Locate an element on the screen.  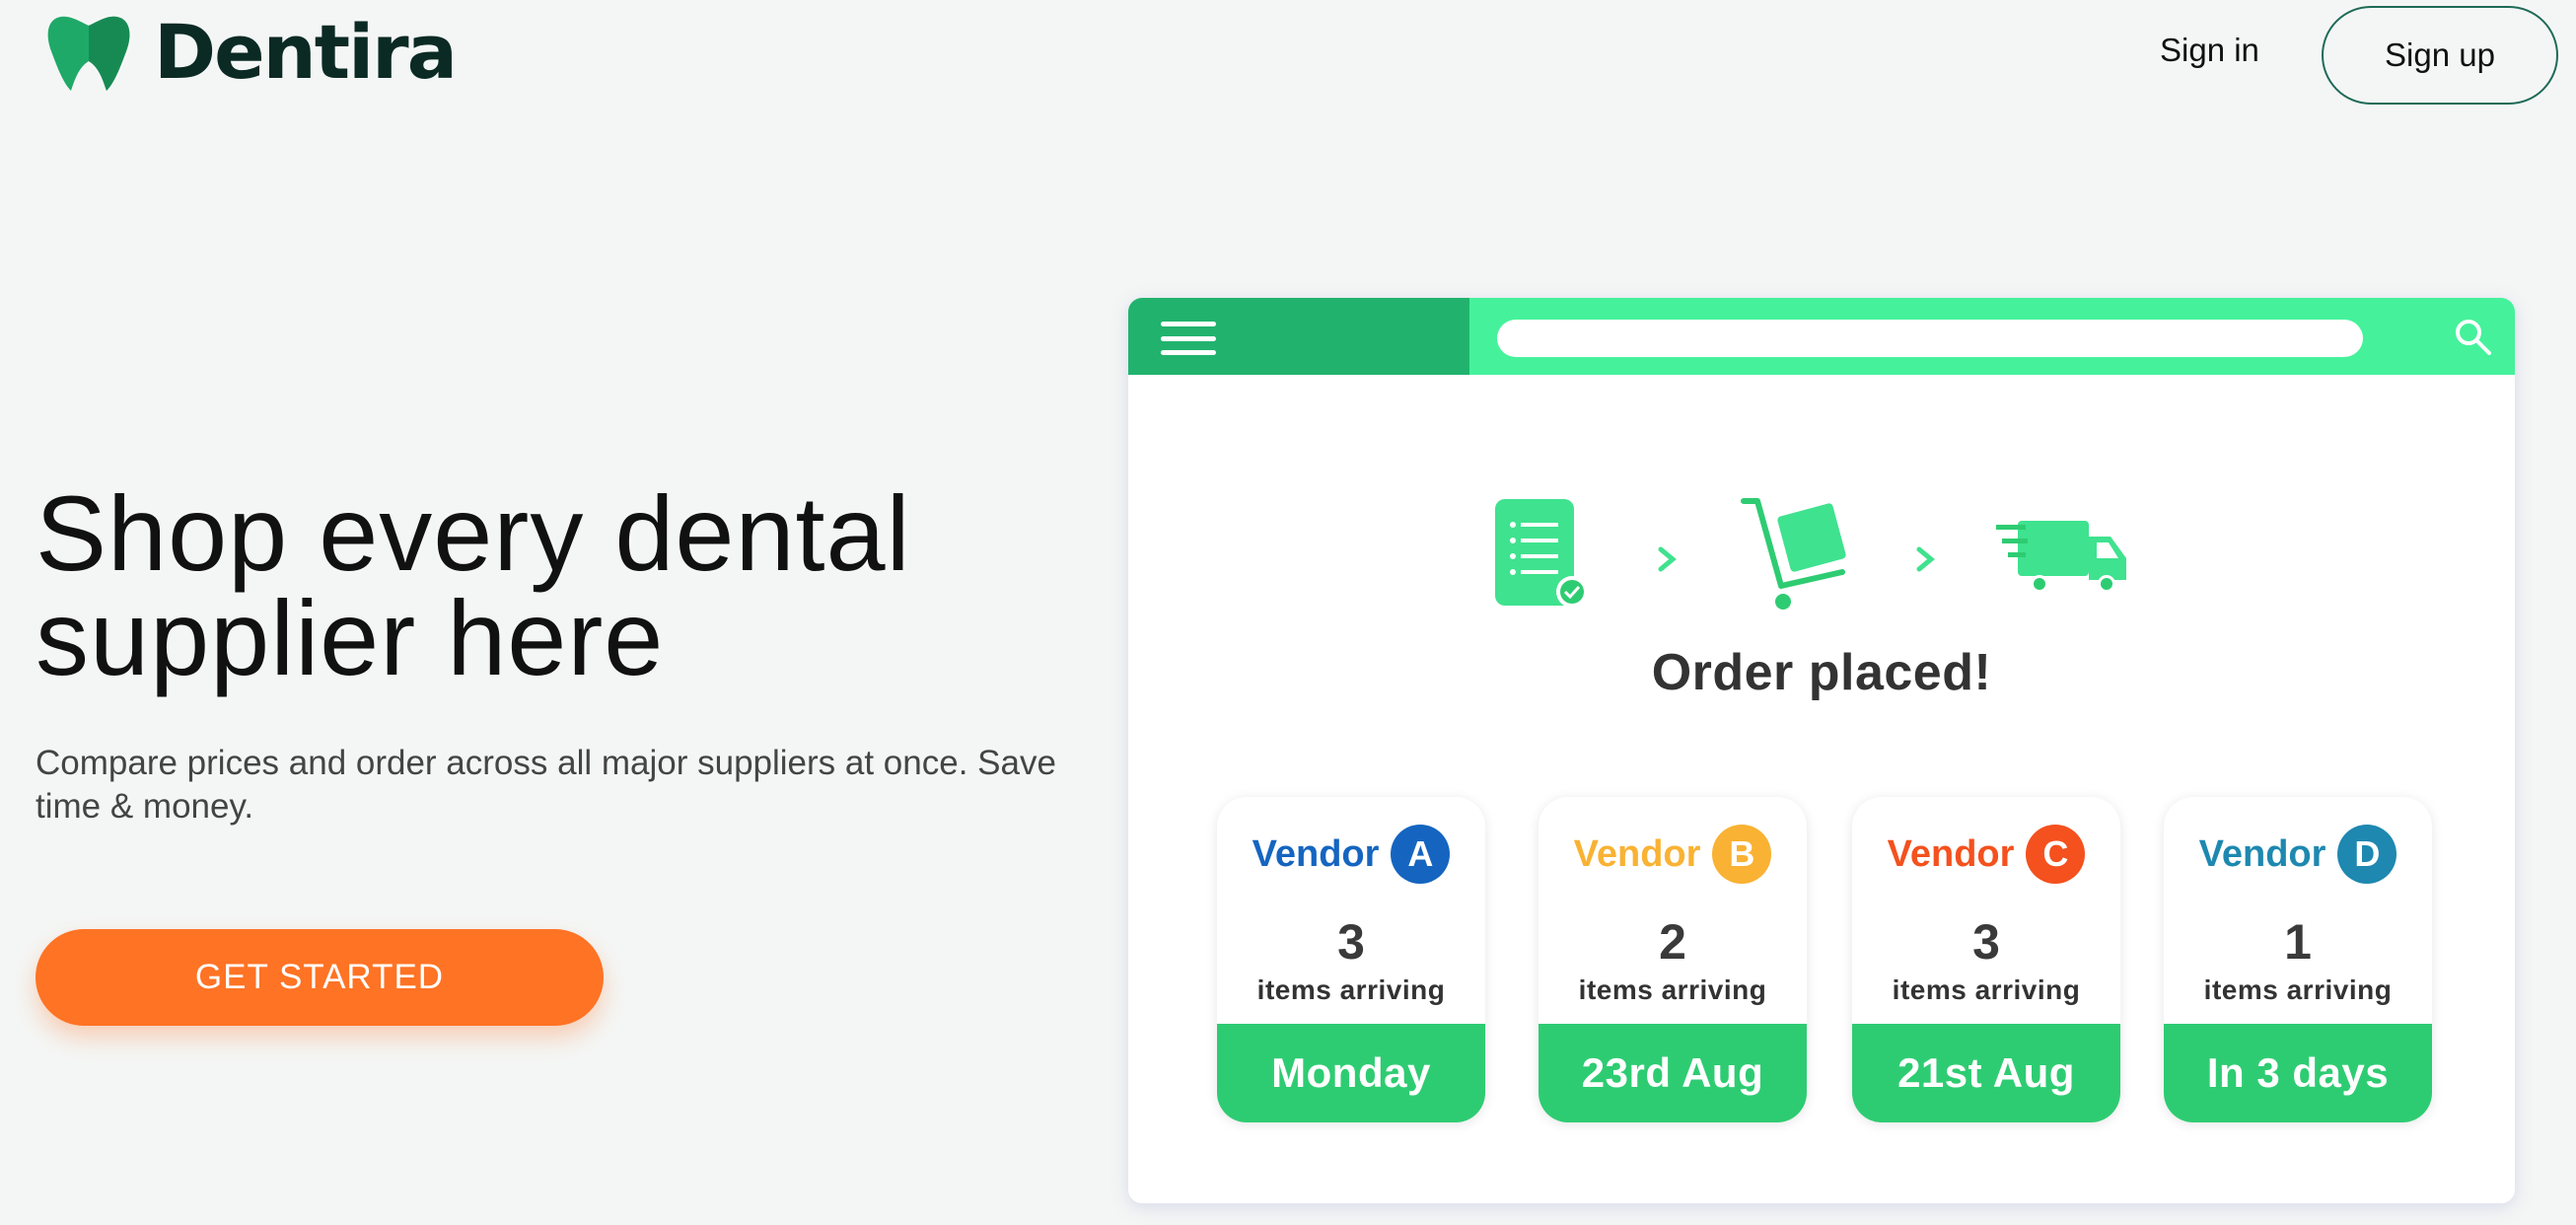
vendor-card-c: Vendor C 3 items arriving 21st Aug is located at coordinates (1986, 959).